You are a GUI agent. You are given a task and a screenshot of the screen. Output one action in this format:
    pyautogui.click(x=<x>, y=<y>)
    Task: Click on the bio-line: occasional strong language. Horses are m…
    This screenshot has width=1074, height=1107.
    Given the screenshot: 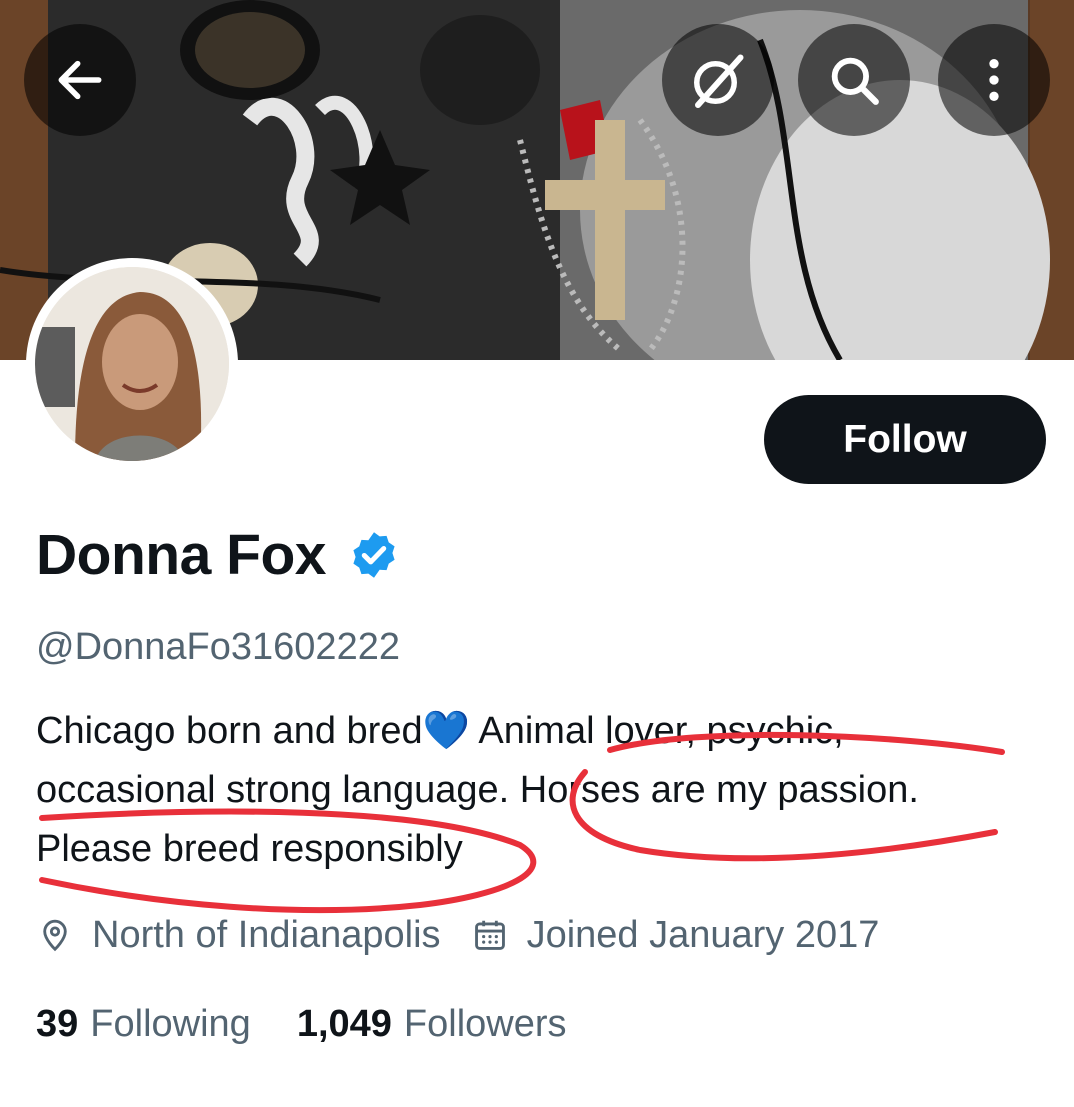 What is the action you would take?
    pyautogui.click(x=477, y=790)
    